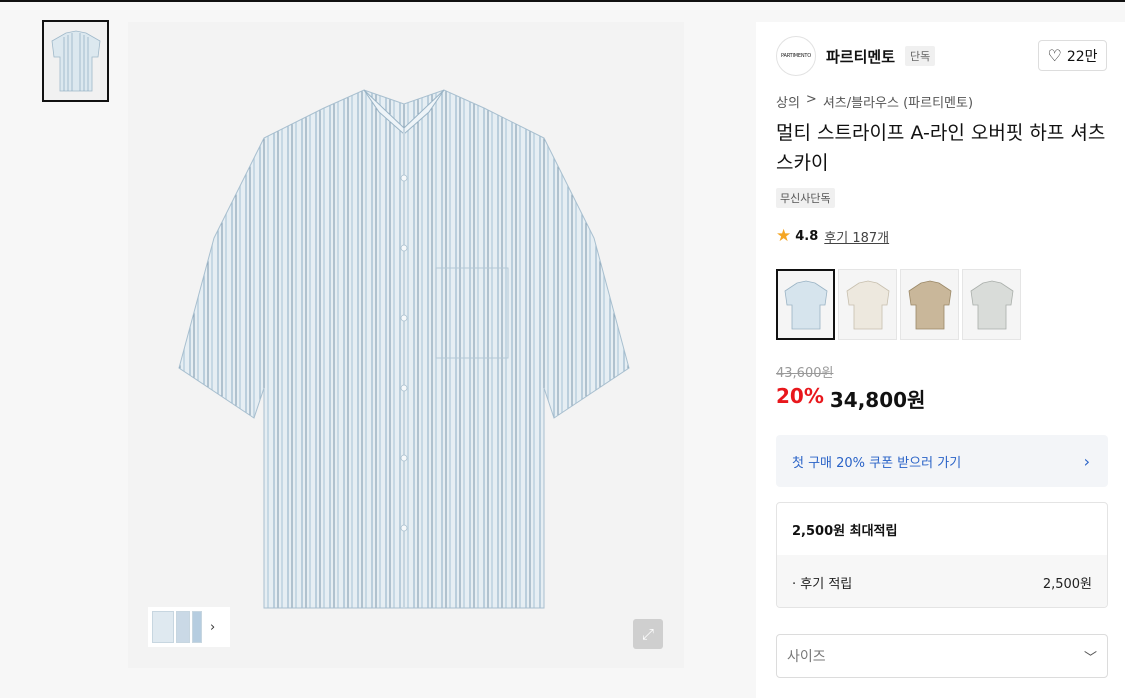  What do you see at coordinates (807, 236) in the screenshot?
I see `rating-score: 4.8` at bounding box center [807, 236].